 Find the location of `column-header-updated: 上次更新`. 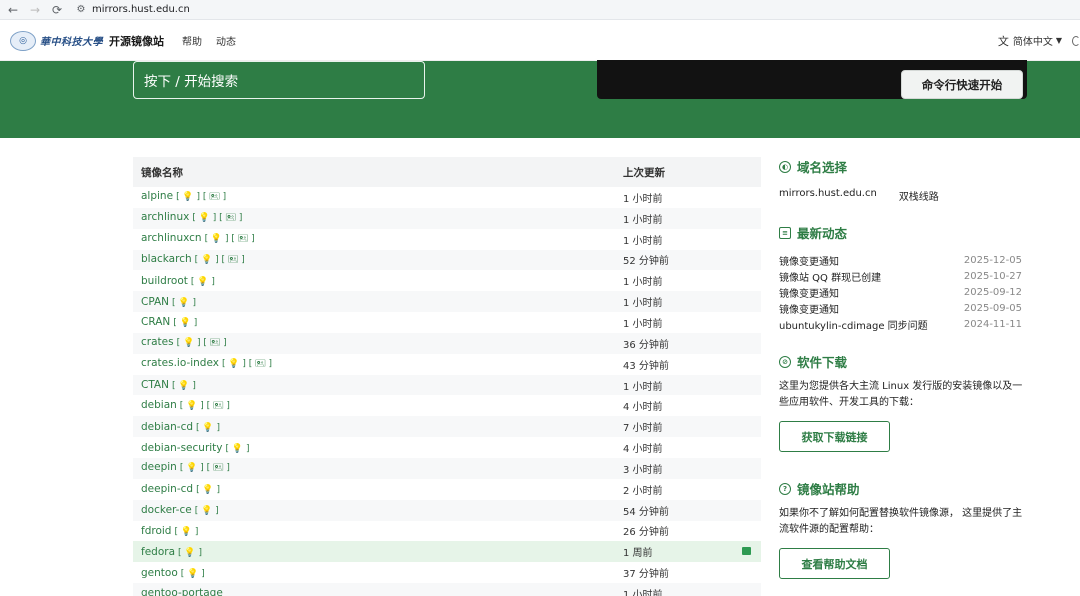

column-header-updated: 上次更新 is located at coordinates (640, 172).